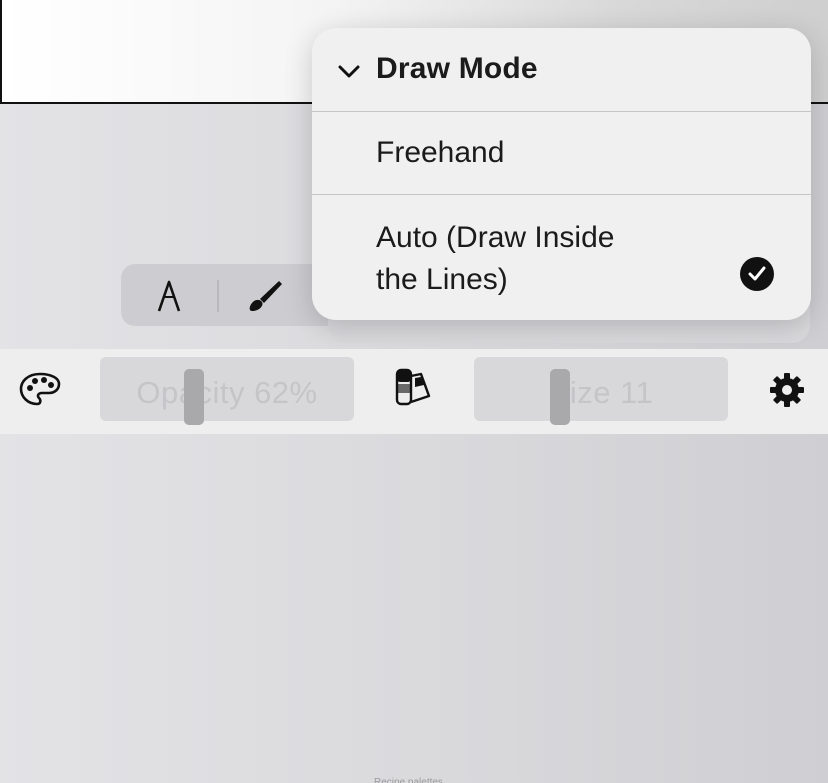  What do you see at coordinates (561, 153) in the screenshot?
I see `menu-item-freehand: Freehand` at bounding box center [561, 153].